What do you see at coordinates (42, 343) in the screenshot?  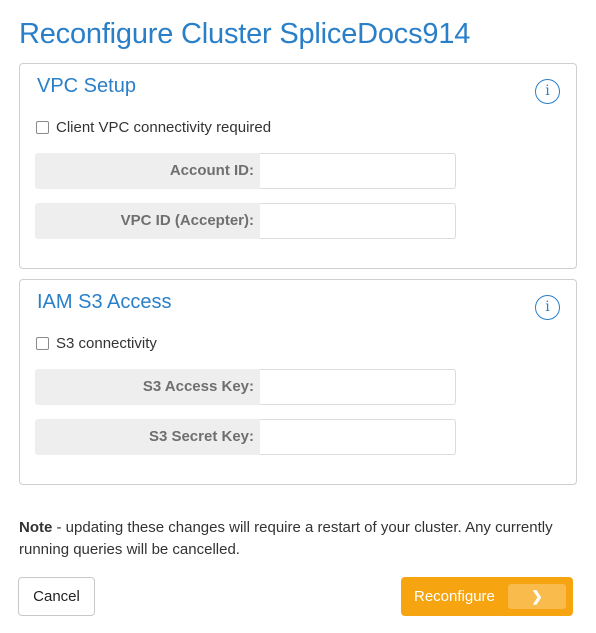 I see `s3-connectivity-checkbox` at bounding box center [42, 343].